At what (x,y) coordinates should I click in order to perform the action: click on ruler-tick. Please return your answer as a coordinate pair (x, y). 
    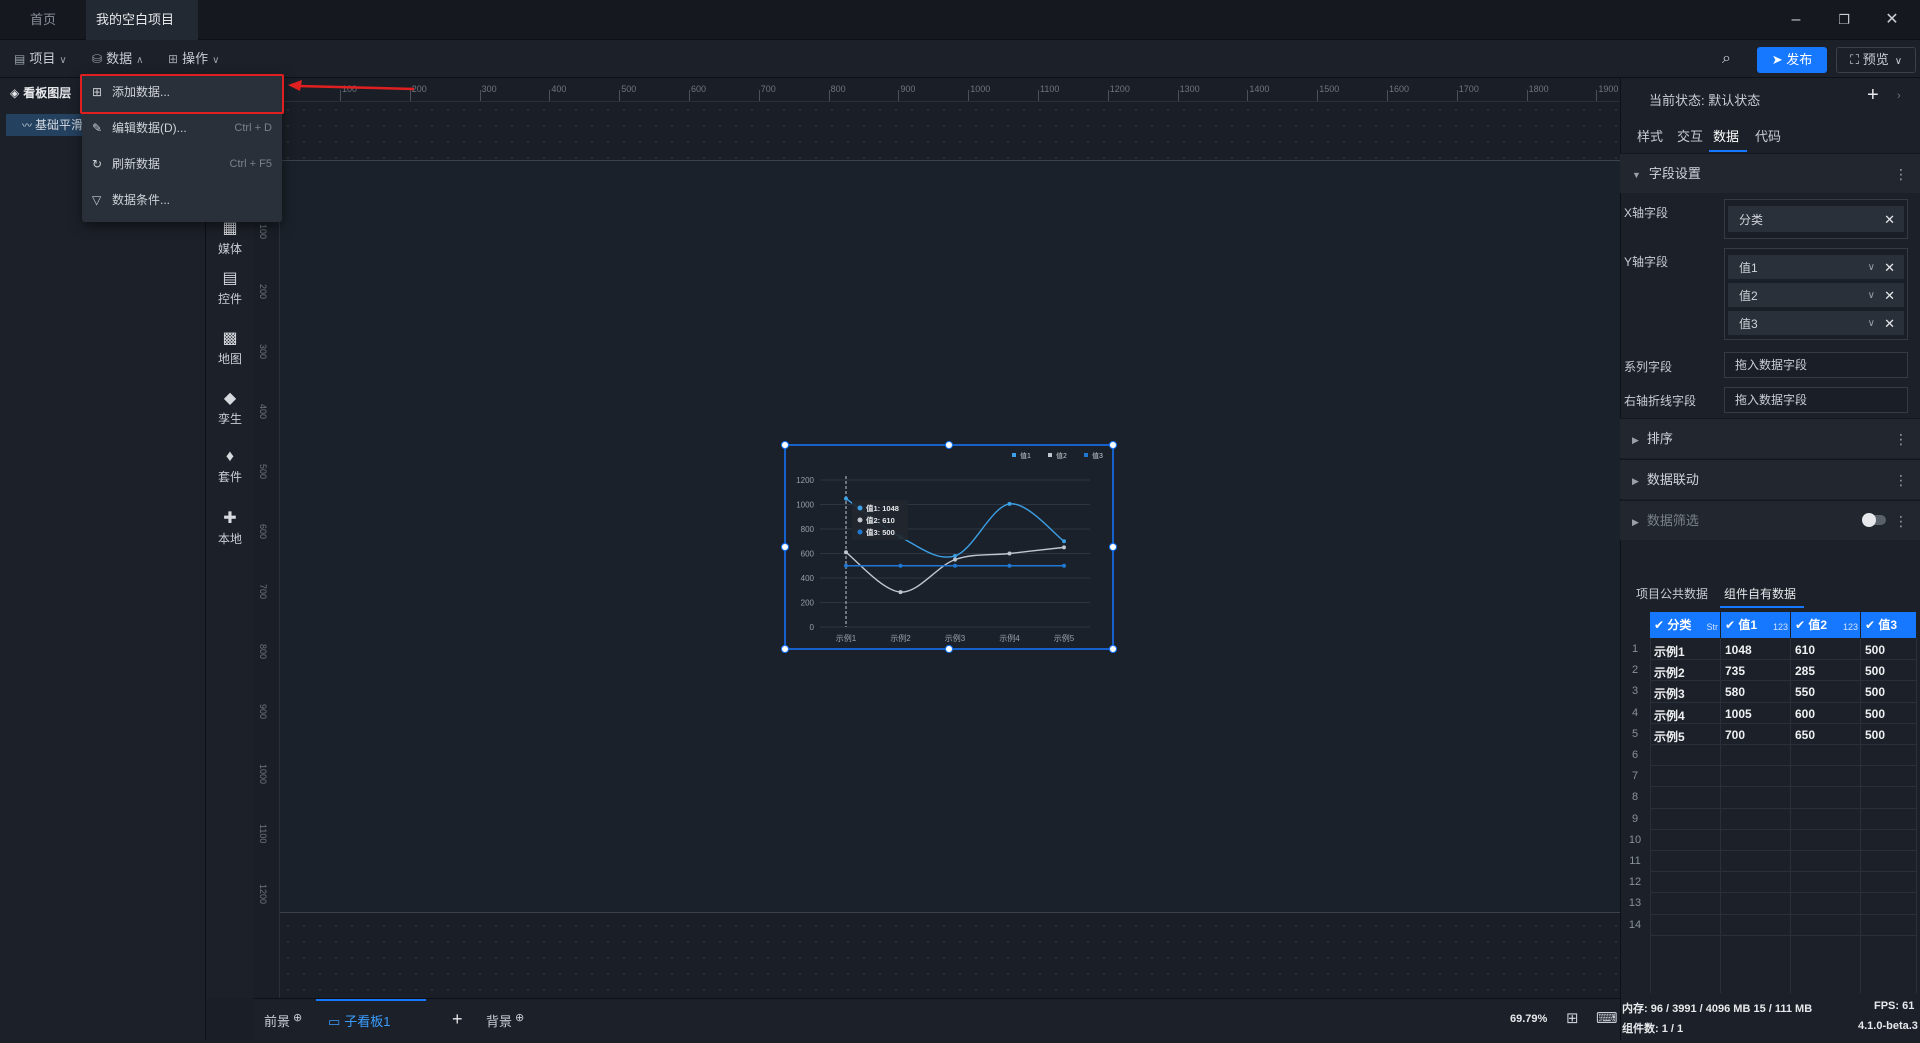
    Looking at the image, I should click on (550, 95).